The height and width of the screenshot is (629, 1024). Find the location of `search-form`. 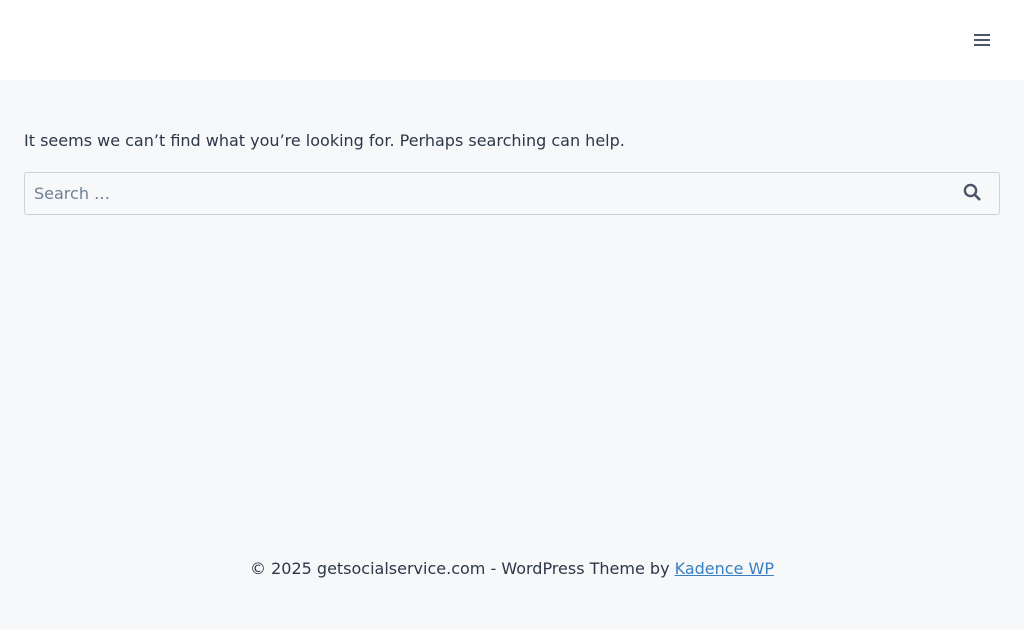

search-form is located at coordinates (512, 193).